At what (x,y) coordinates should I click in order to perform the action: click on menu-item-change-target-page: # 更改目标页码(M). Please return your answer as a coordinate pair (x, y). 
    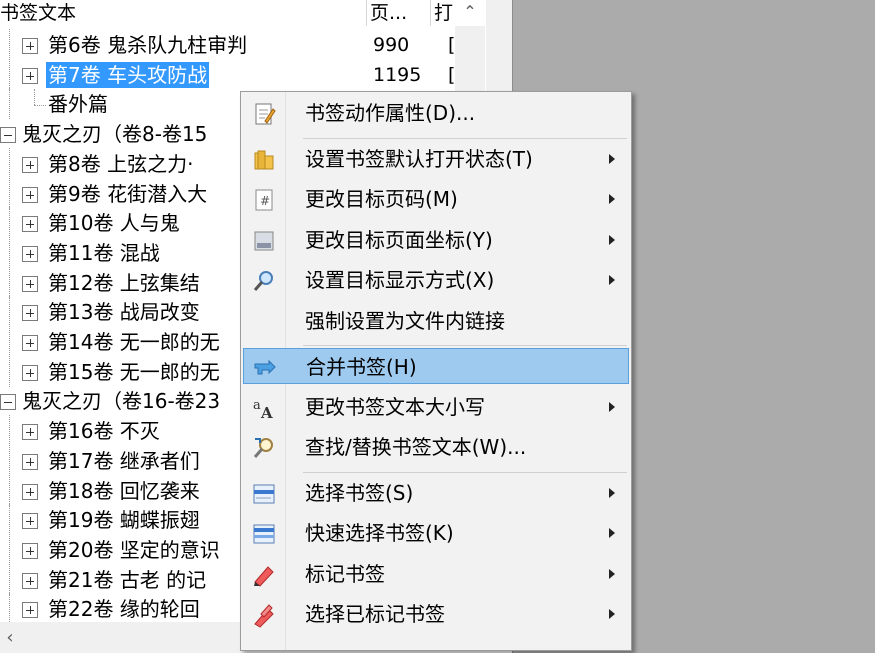
    Looking at the image, I should click on (436, 199).